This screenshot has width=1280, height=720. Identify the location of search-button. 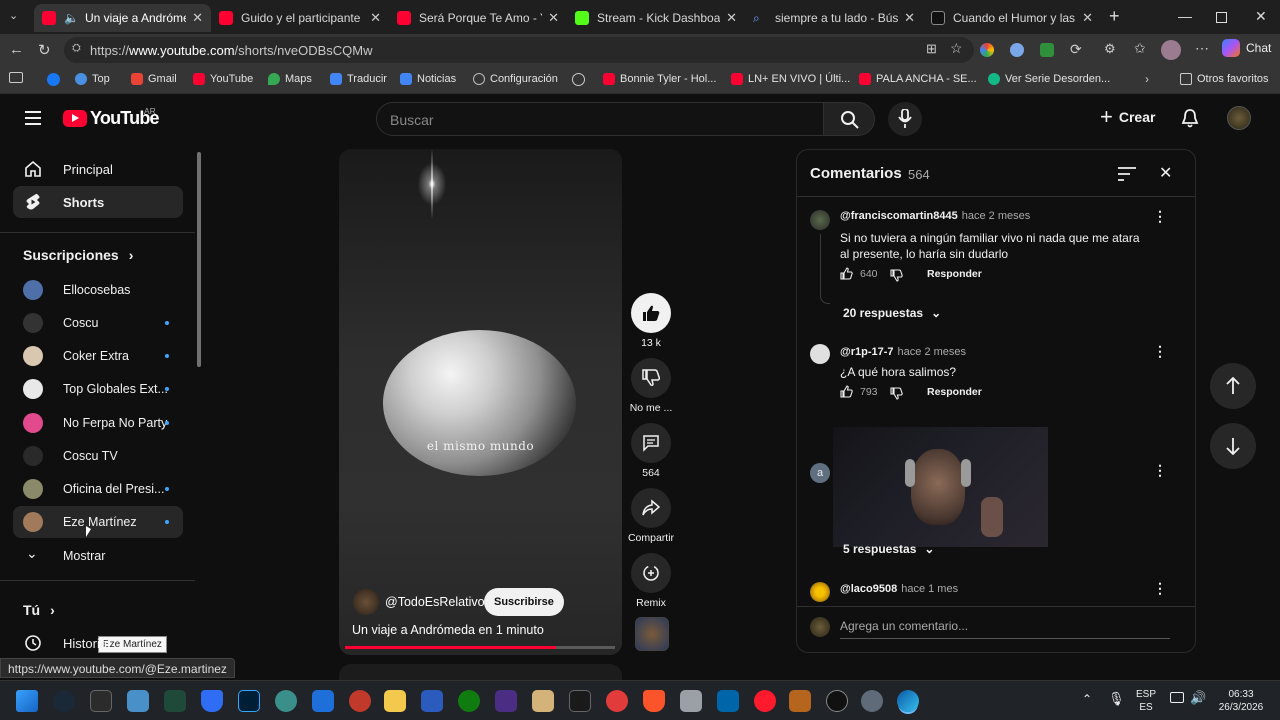
(849, 119).